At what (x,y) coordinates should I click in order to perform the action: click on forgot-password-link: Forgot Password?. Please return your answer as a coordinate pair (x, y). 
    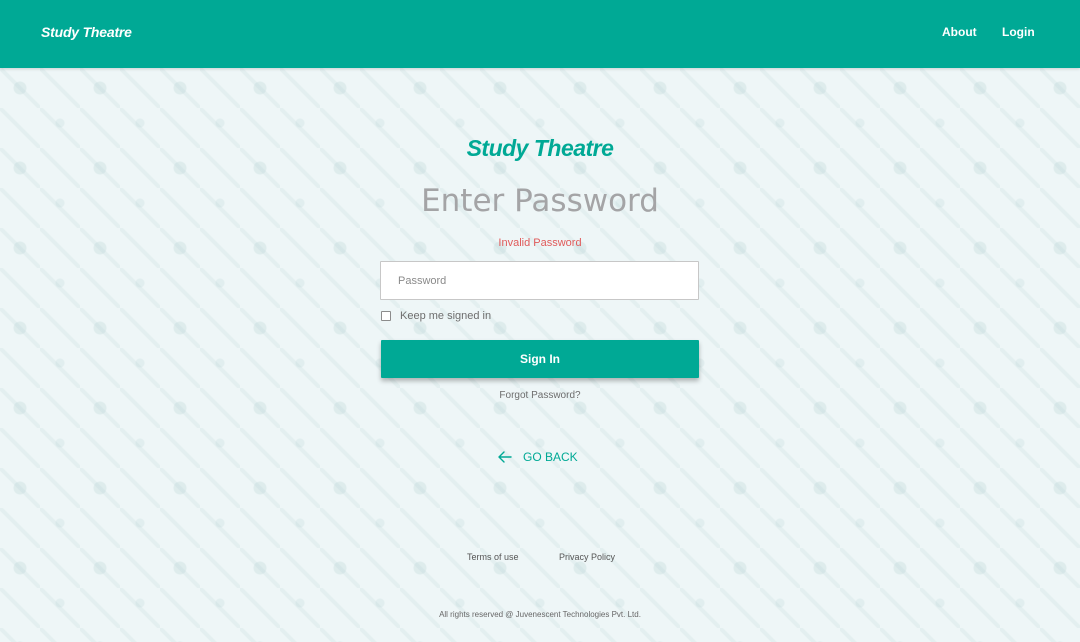
    Looking at the image, I should click on (540, 395).